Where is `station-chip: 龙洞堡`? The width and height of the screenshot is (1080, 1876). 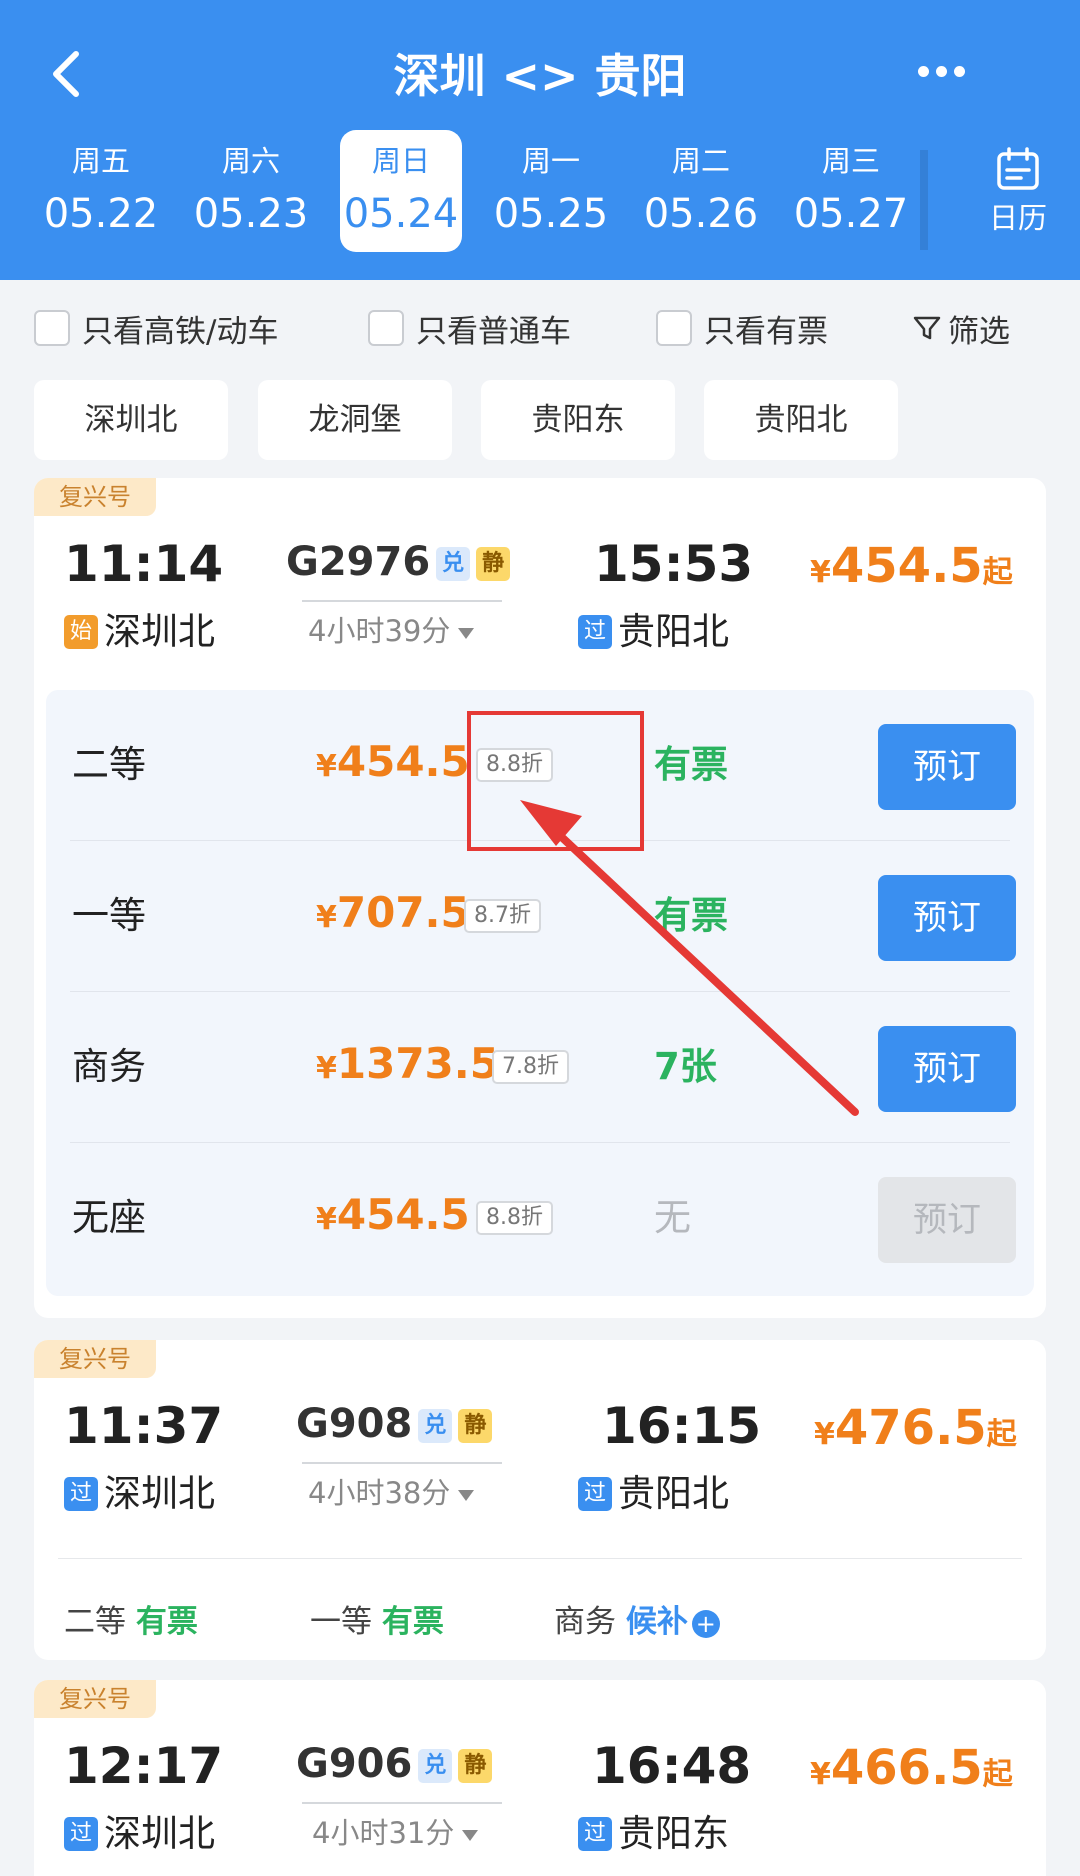
station-chip: 龙洞堡 is located at coordinates (355, 420).